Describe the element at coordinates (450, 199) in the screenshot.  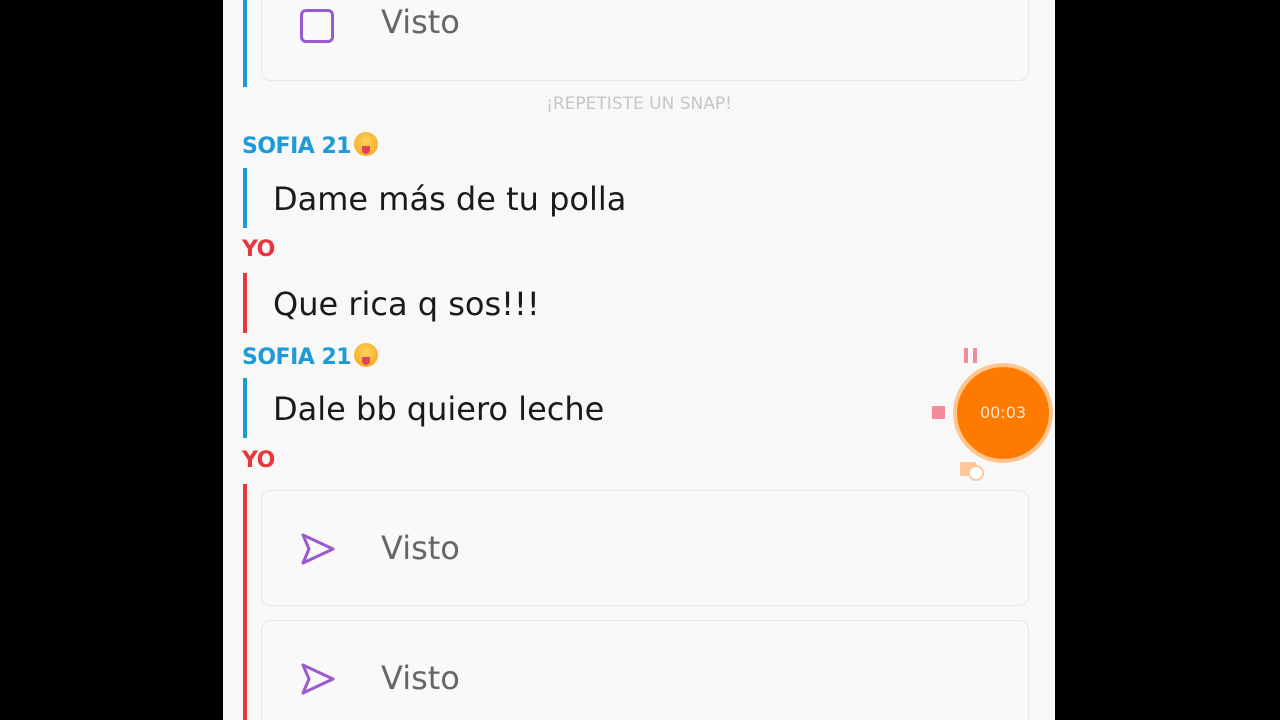
I see `message-text: Dame más de tu polla` at that location.